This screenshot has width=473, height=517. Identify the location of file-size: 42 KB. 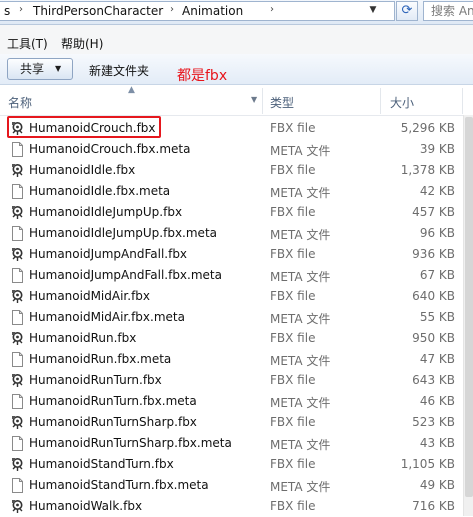
(437, 191).